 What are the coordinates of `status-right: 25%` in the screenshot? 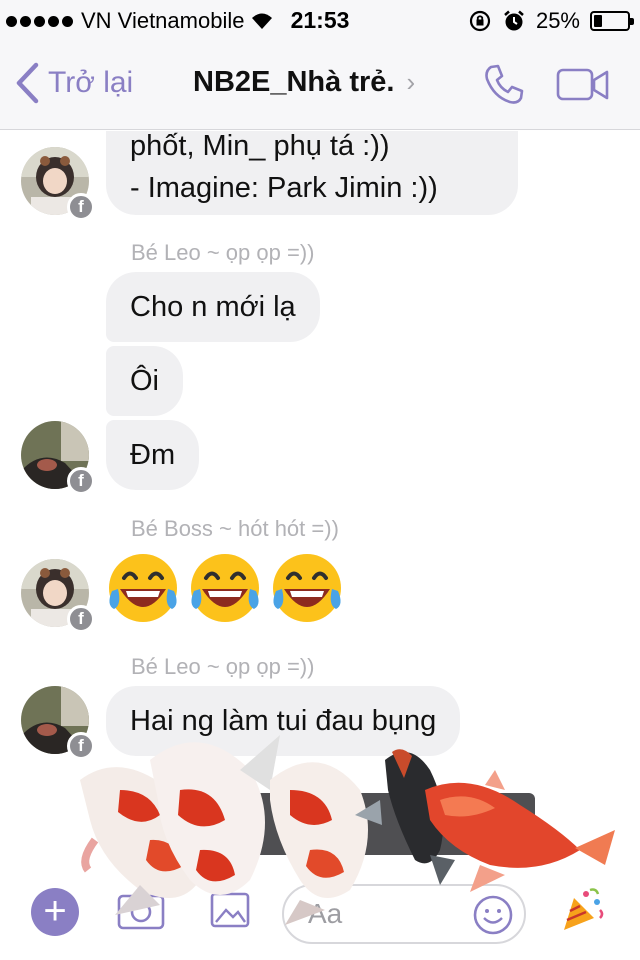 It's located at (551, 21).